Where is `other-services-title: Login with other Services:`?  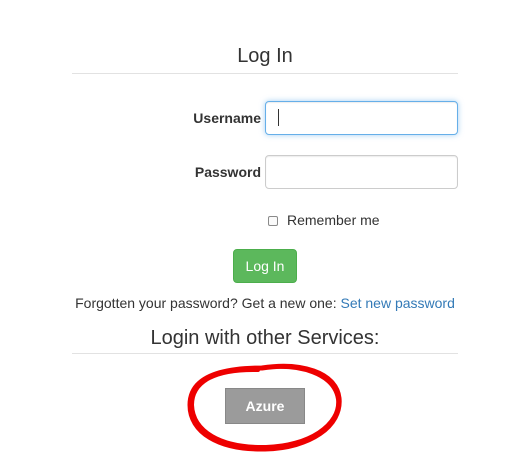
other-services-title: Login with other Services: is located at coordinates (265, 338).